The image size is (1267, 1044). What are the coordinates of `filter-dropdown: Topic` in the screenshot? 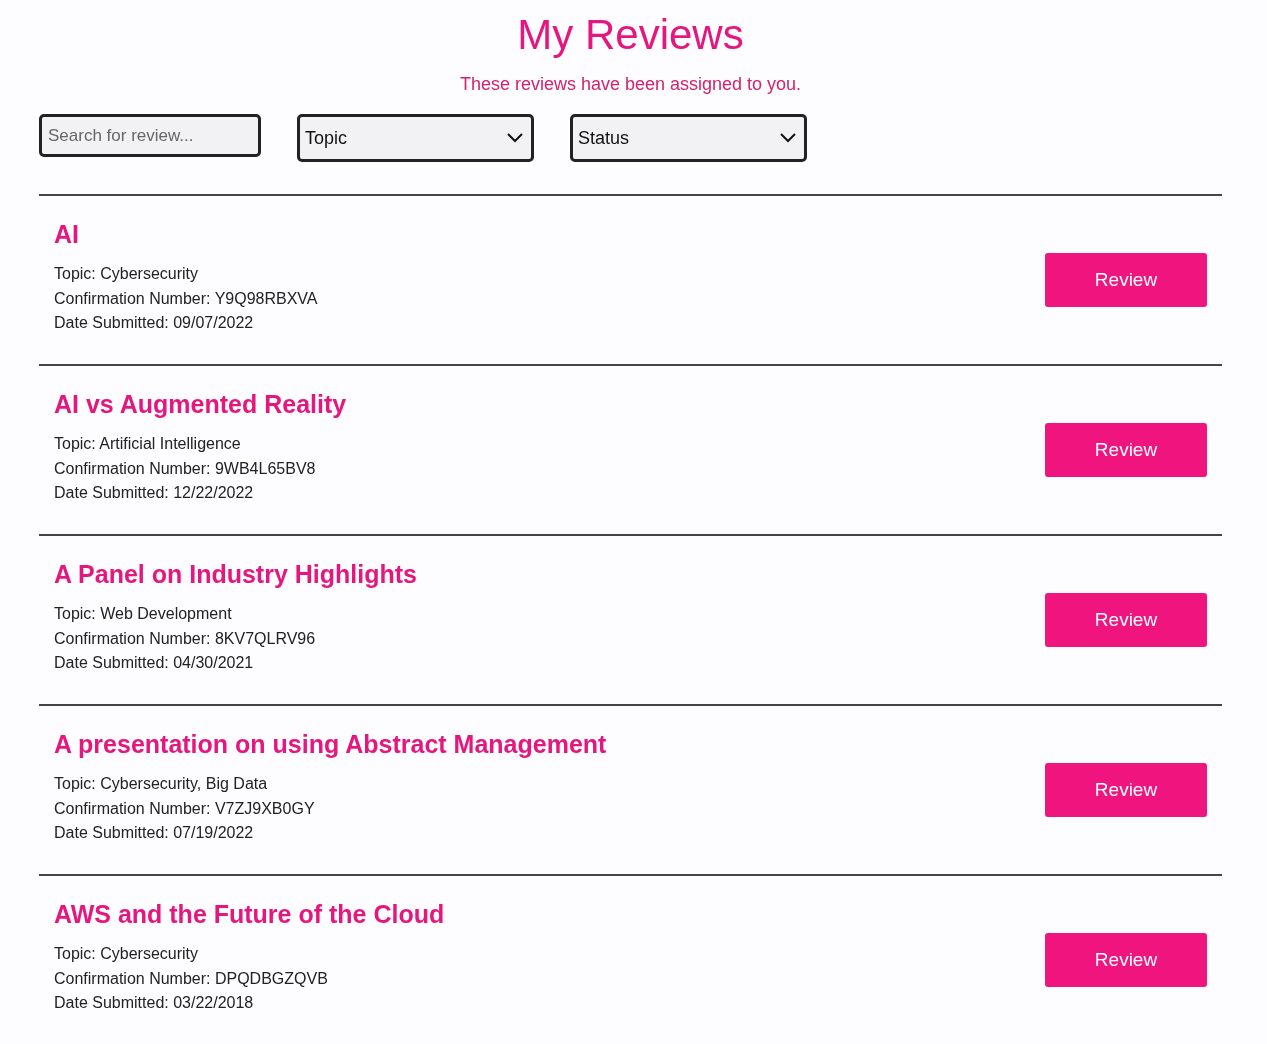 It's located at (415, 138).